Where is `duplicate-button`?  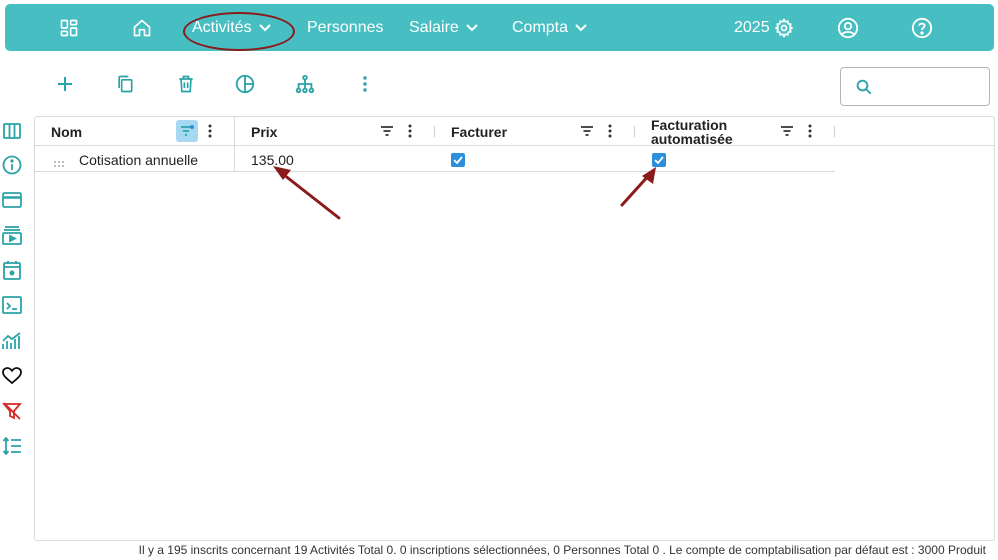 duplicate-button is located at coordinates (125, 84).